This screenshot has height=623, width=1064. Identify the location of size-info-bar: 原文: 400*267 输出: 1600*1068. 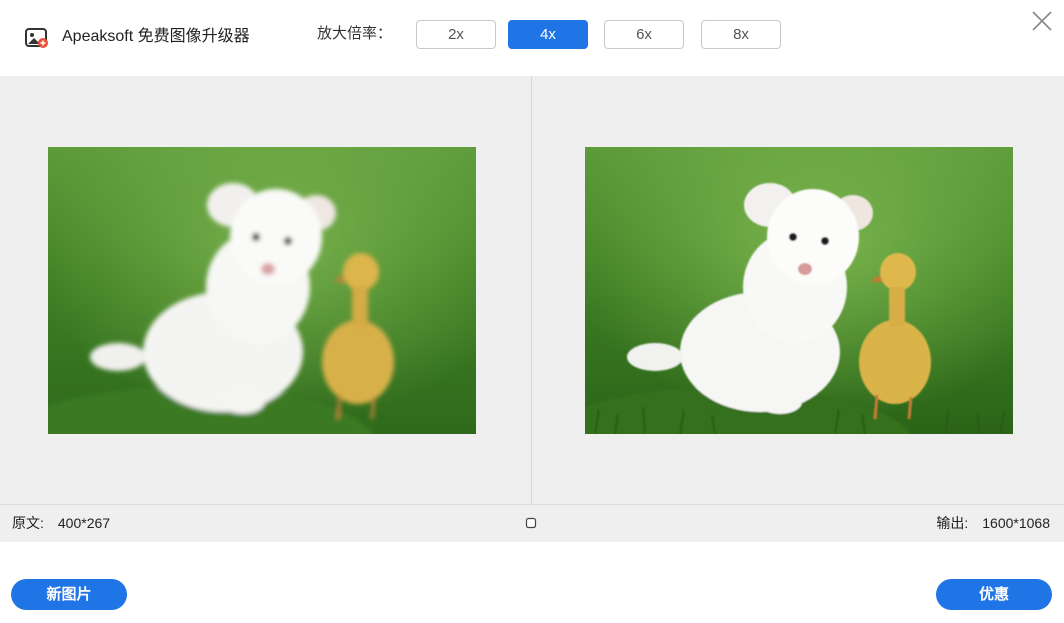
(532, 523).